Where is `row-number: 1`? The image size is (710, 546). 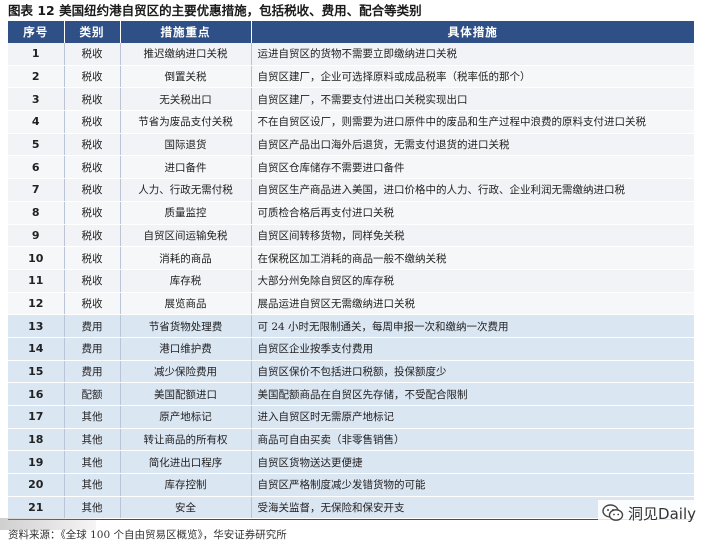 row-number: 1 is located at coordinates (36, 54).